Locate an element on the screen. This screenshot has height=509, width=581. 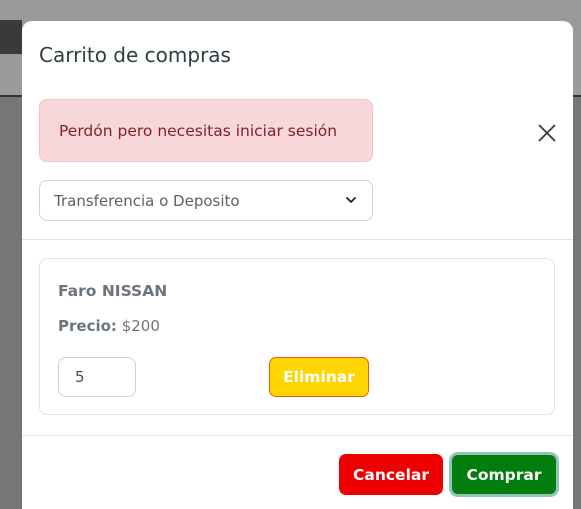
header-divider is located at coordinates (297, 239).